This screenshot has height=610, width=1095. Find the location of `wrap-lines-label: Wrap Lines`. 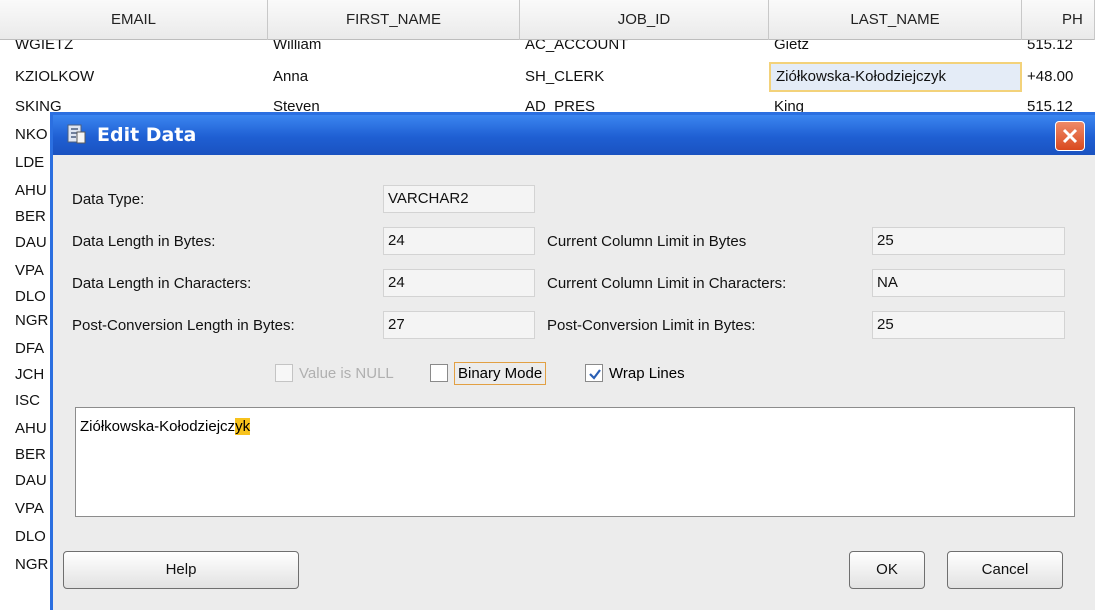

wrap-lines-label: Wrap Lines is located at coordinates (647, 373).